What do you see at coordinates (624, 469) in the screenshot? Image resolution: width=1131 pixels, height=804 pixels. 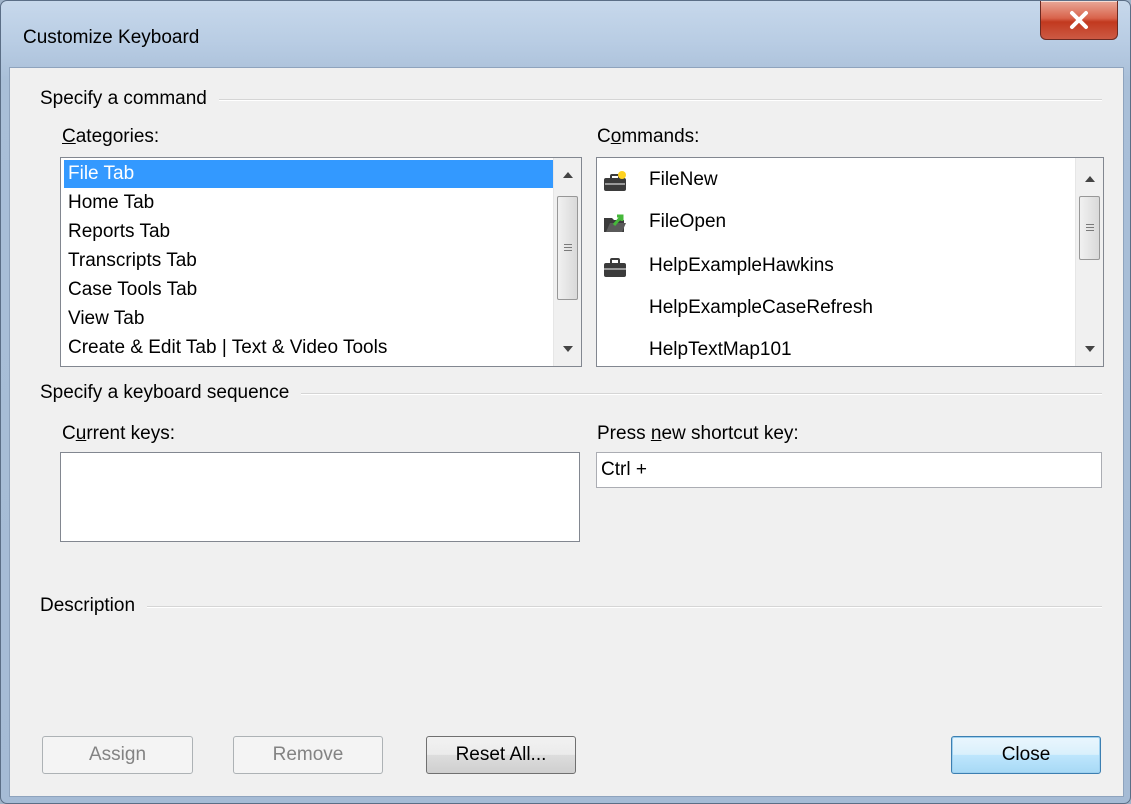 I see `new-shortcut-value: Ctrl +` at bounding box center [624, 469].